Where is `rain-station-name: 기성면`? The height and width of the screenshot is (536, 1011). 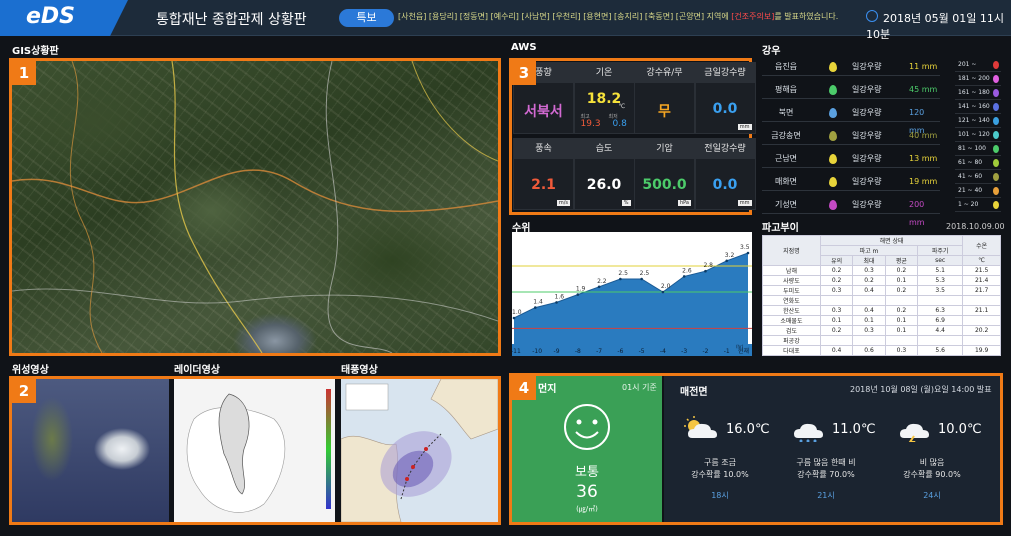 rain-station-name: 기성면 is located at coordinates (786, 204).